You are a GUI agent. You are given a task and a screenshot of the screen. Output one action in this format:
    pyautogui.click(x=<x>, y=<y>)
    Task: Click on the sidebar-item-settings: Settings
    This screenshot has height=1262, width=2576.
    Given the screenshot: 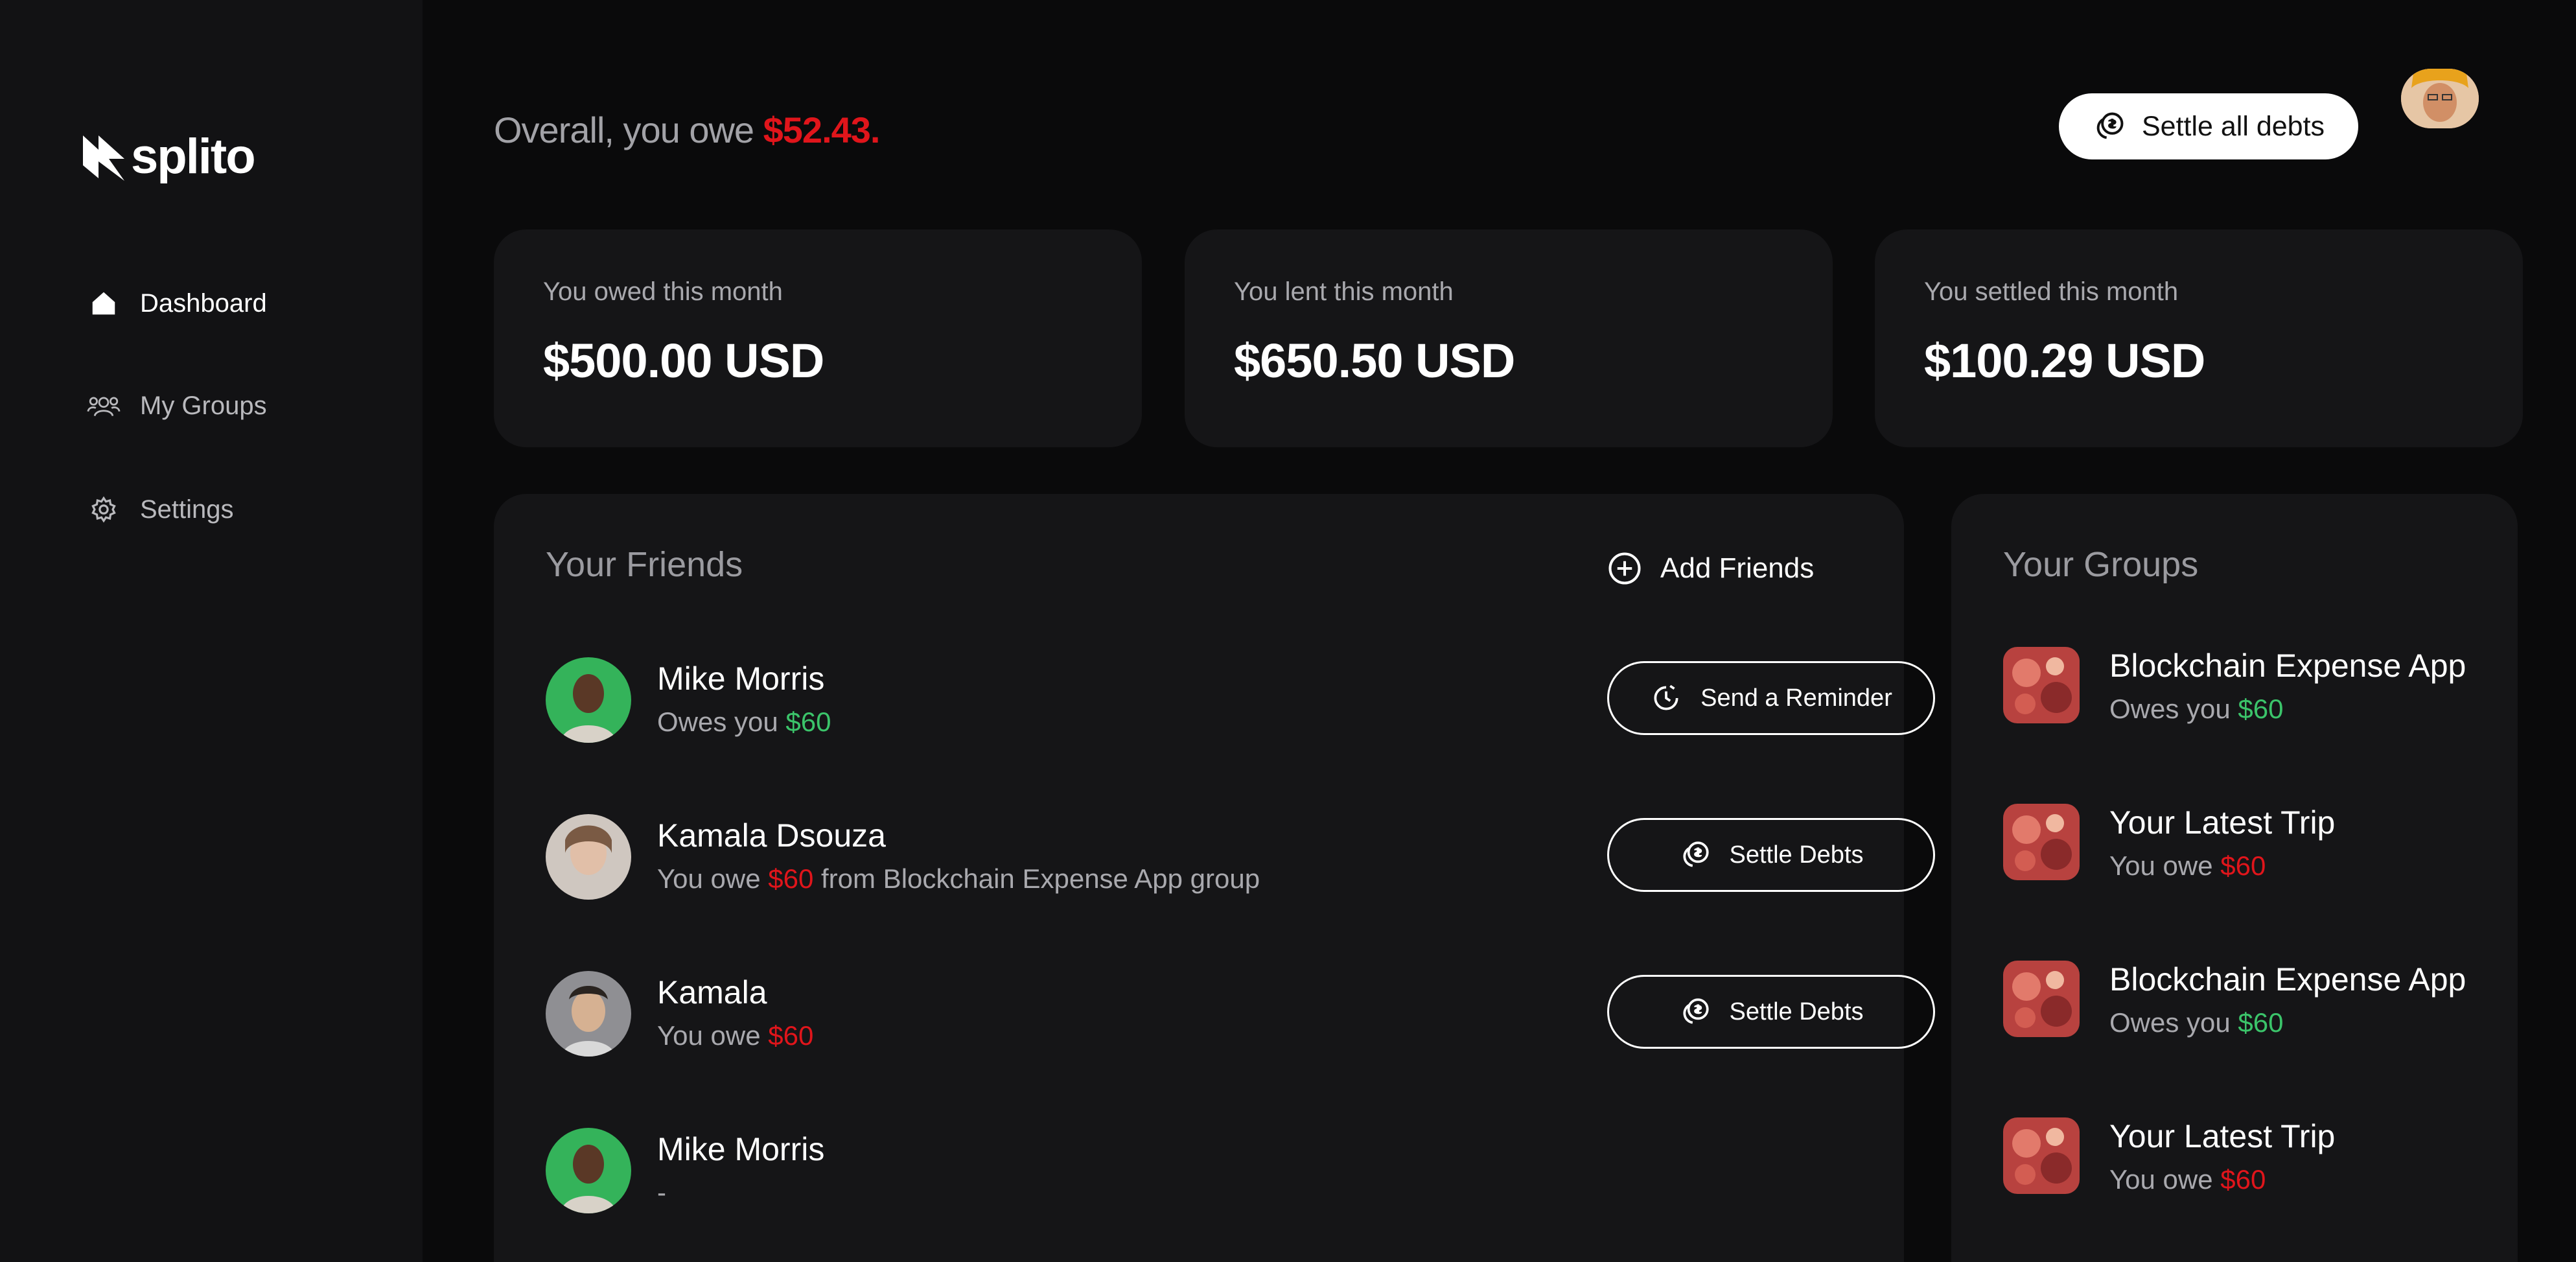 What is the action you would take?
    pyautogui.click(x=160, y=509)
    